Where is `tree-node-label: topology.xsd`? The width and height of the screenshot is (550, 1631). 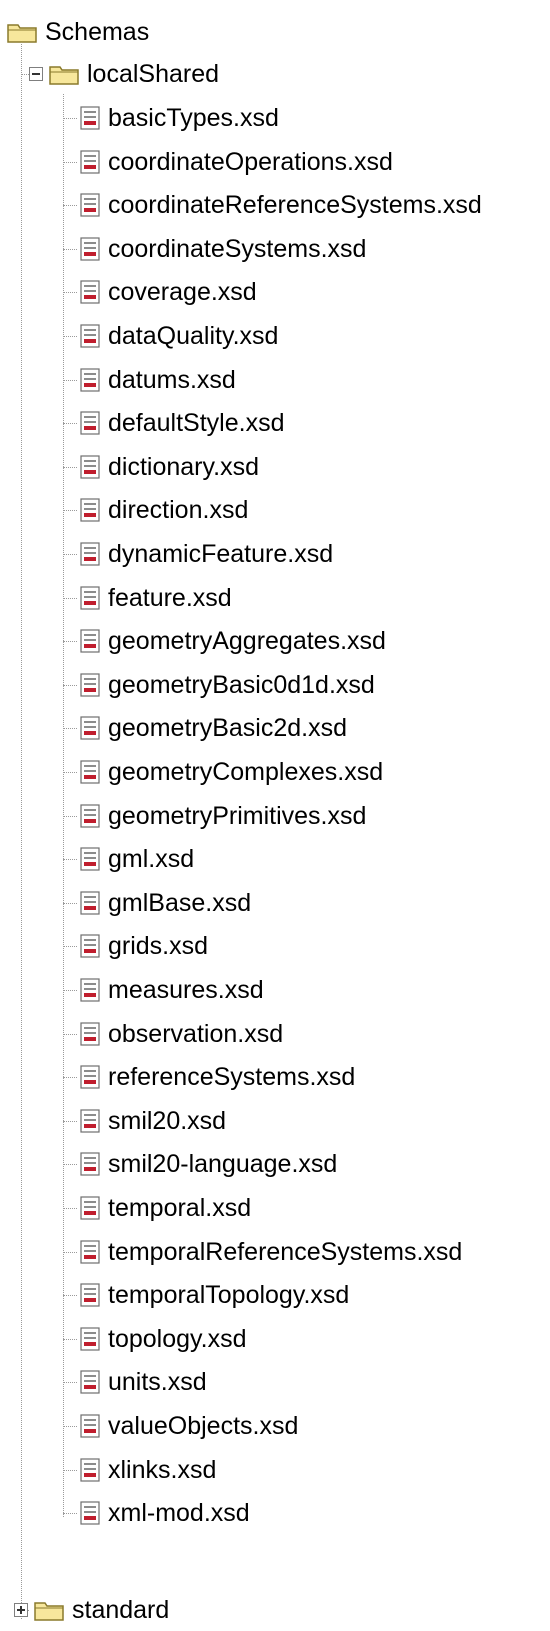 tree-node-label: topology.xsd is located at coordinates (177, 1338).